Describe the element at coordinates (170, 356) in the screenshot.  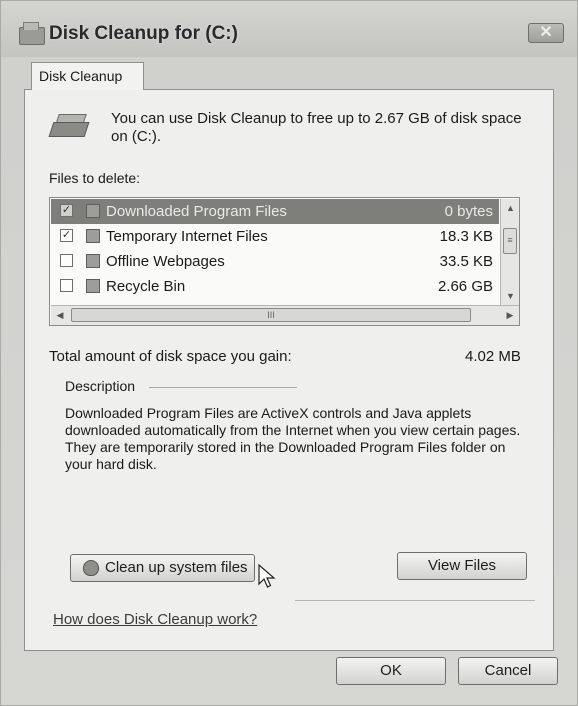
I see `total-space-label: Total amount of disk space you gain:` at that location.